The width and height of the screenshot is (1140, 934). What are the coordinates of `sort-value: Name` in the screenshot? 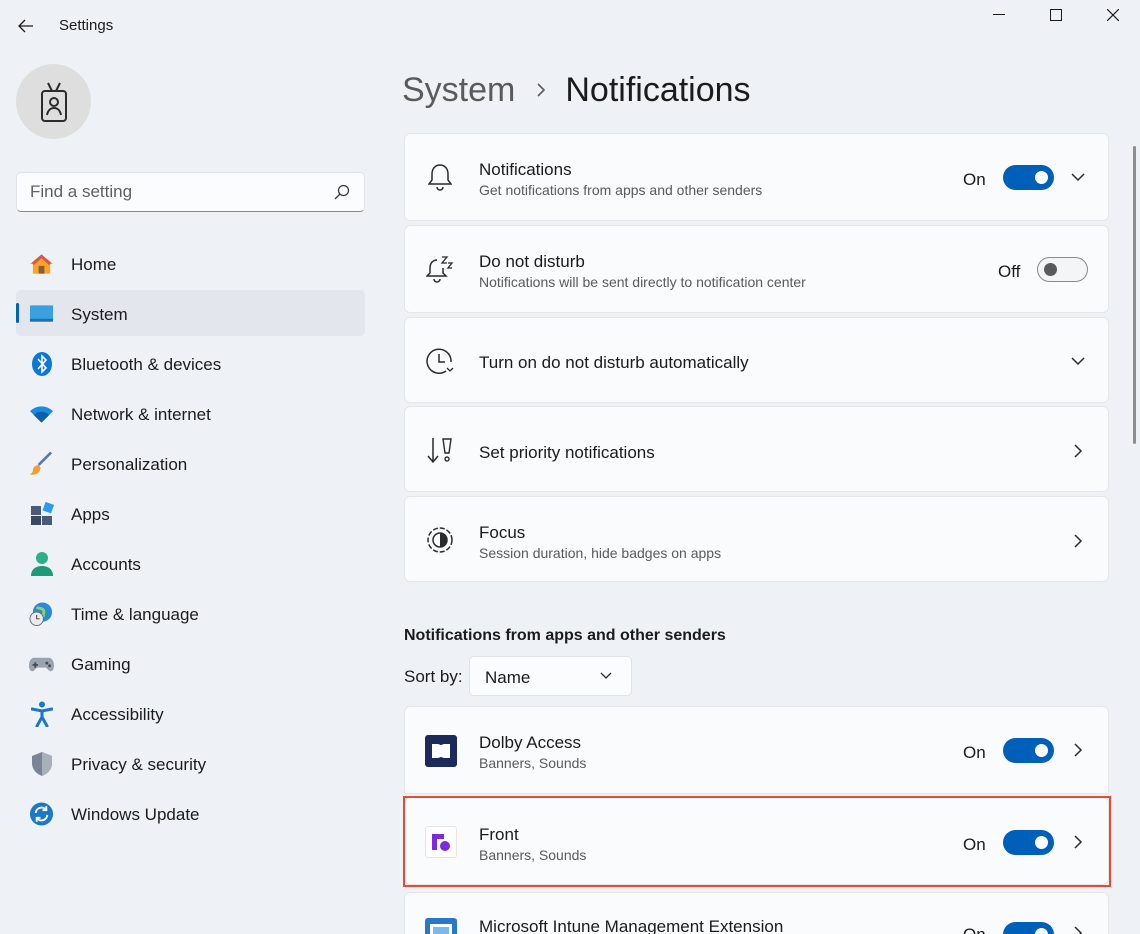 It's located at (508, 677).